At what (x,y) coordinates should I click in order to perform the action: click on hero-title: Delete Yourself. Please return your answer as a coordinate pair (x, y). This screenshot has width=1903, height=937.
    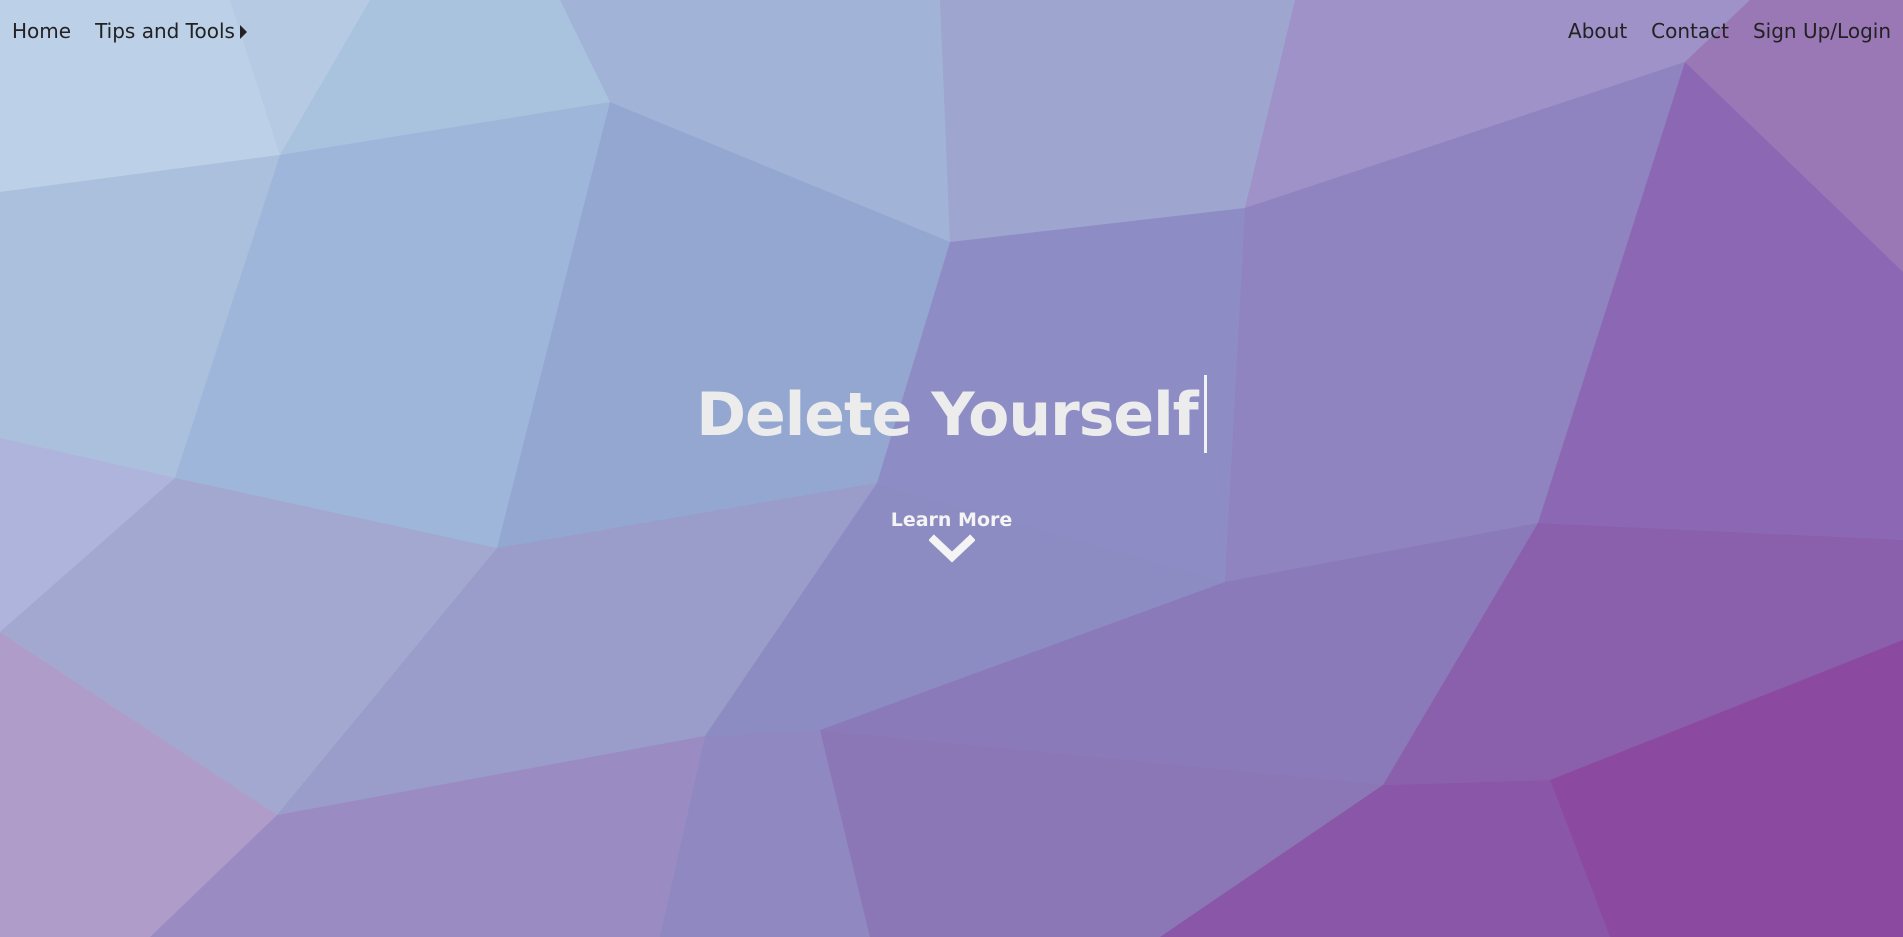
    Looking at the image, I should click on (951, 415).